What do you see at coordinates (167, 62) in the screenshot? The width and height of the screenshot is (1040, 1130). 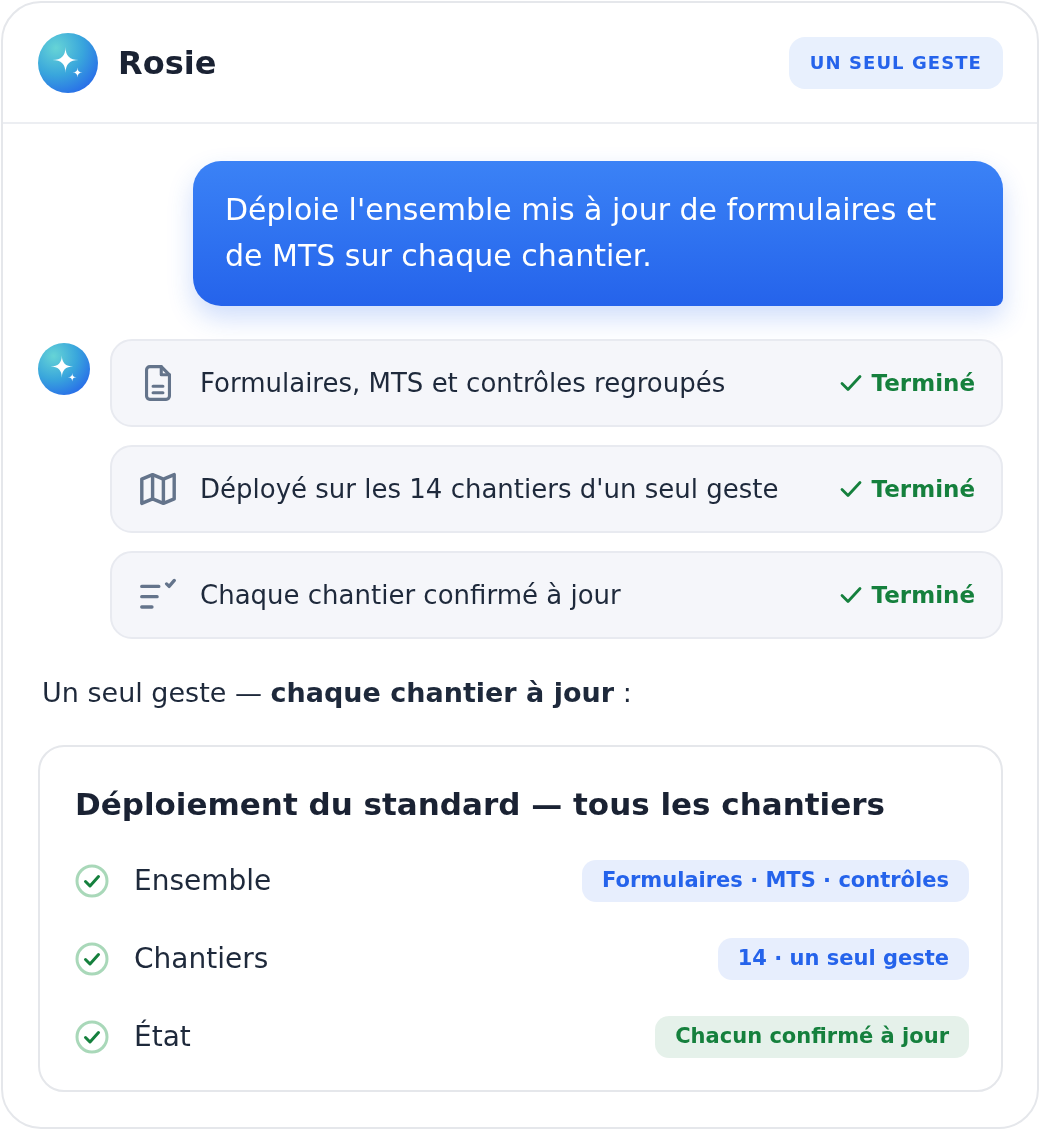 I see `assistant-name: Rosie` at bounding box center [167, 62].